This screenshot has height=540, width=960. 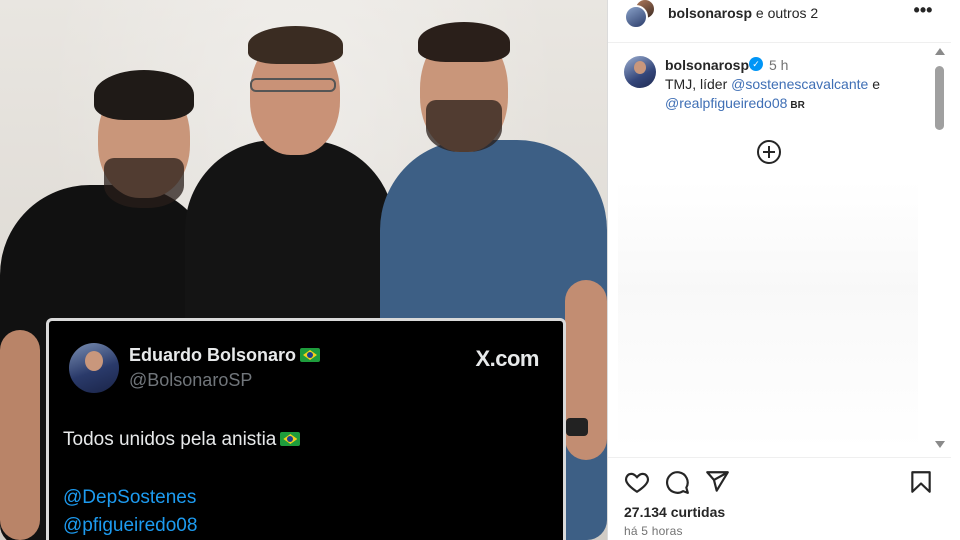 I want to click on share-button, so click(x=717, y=482).